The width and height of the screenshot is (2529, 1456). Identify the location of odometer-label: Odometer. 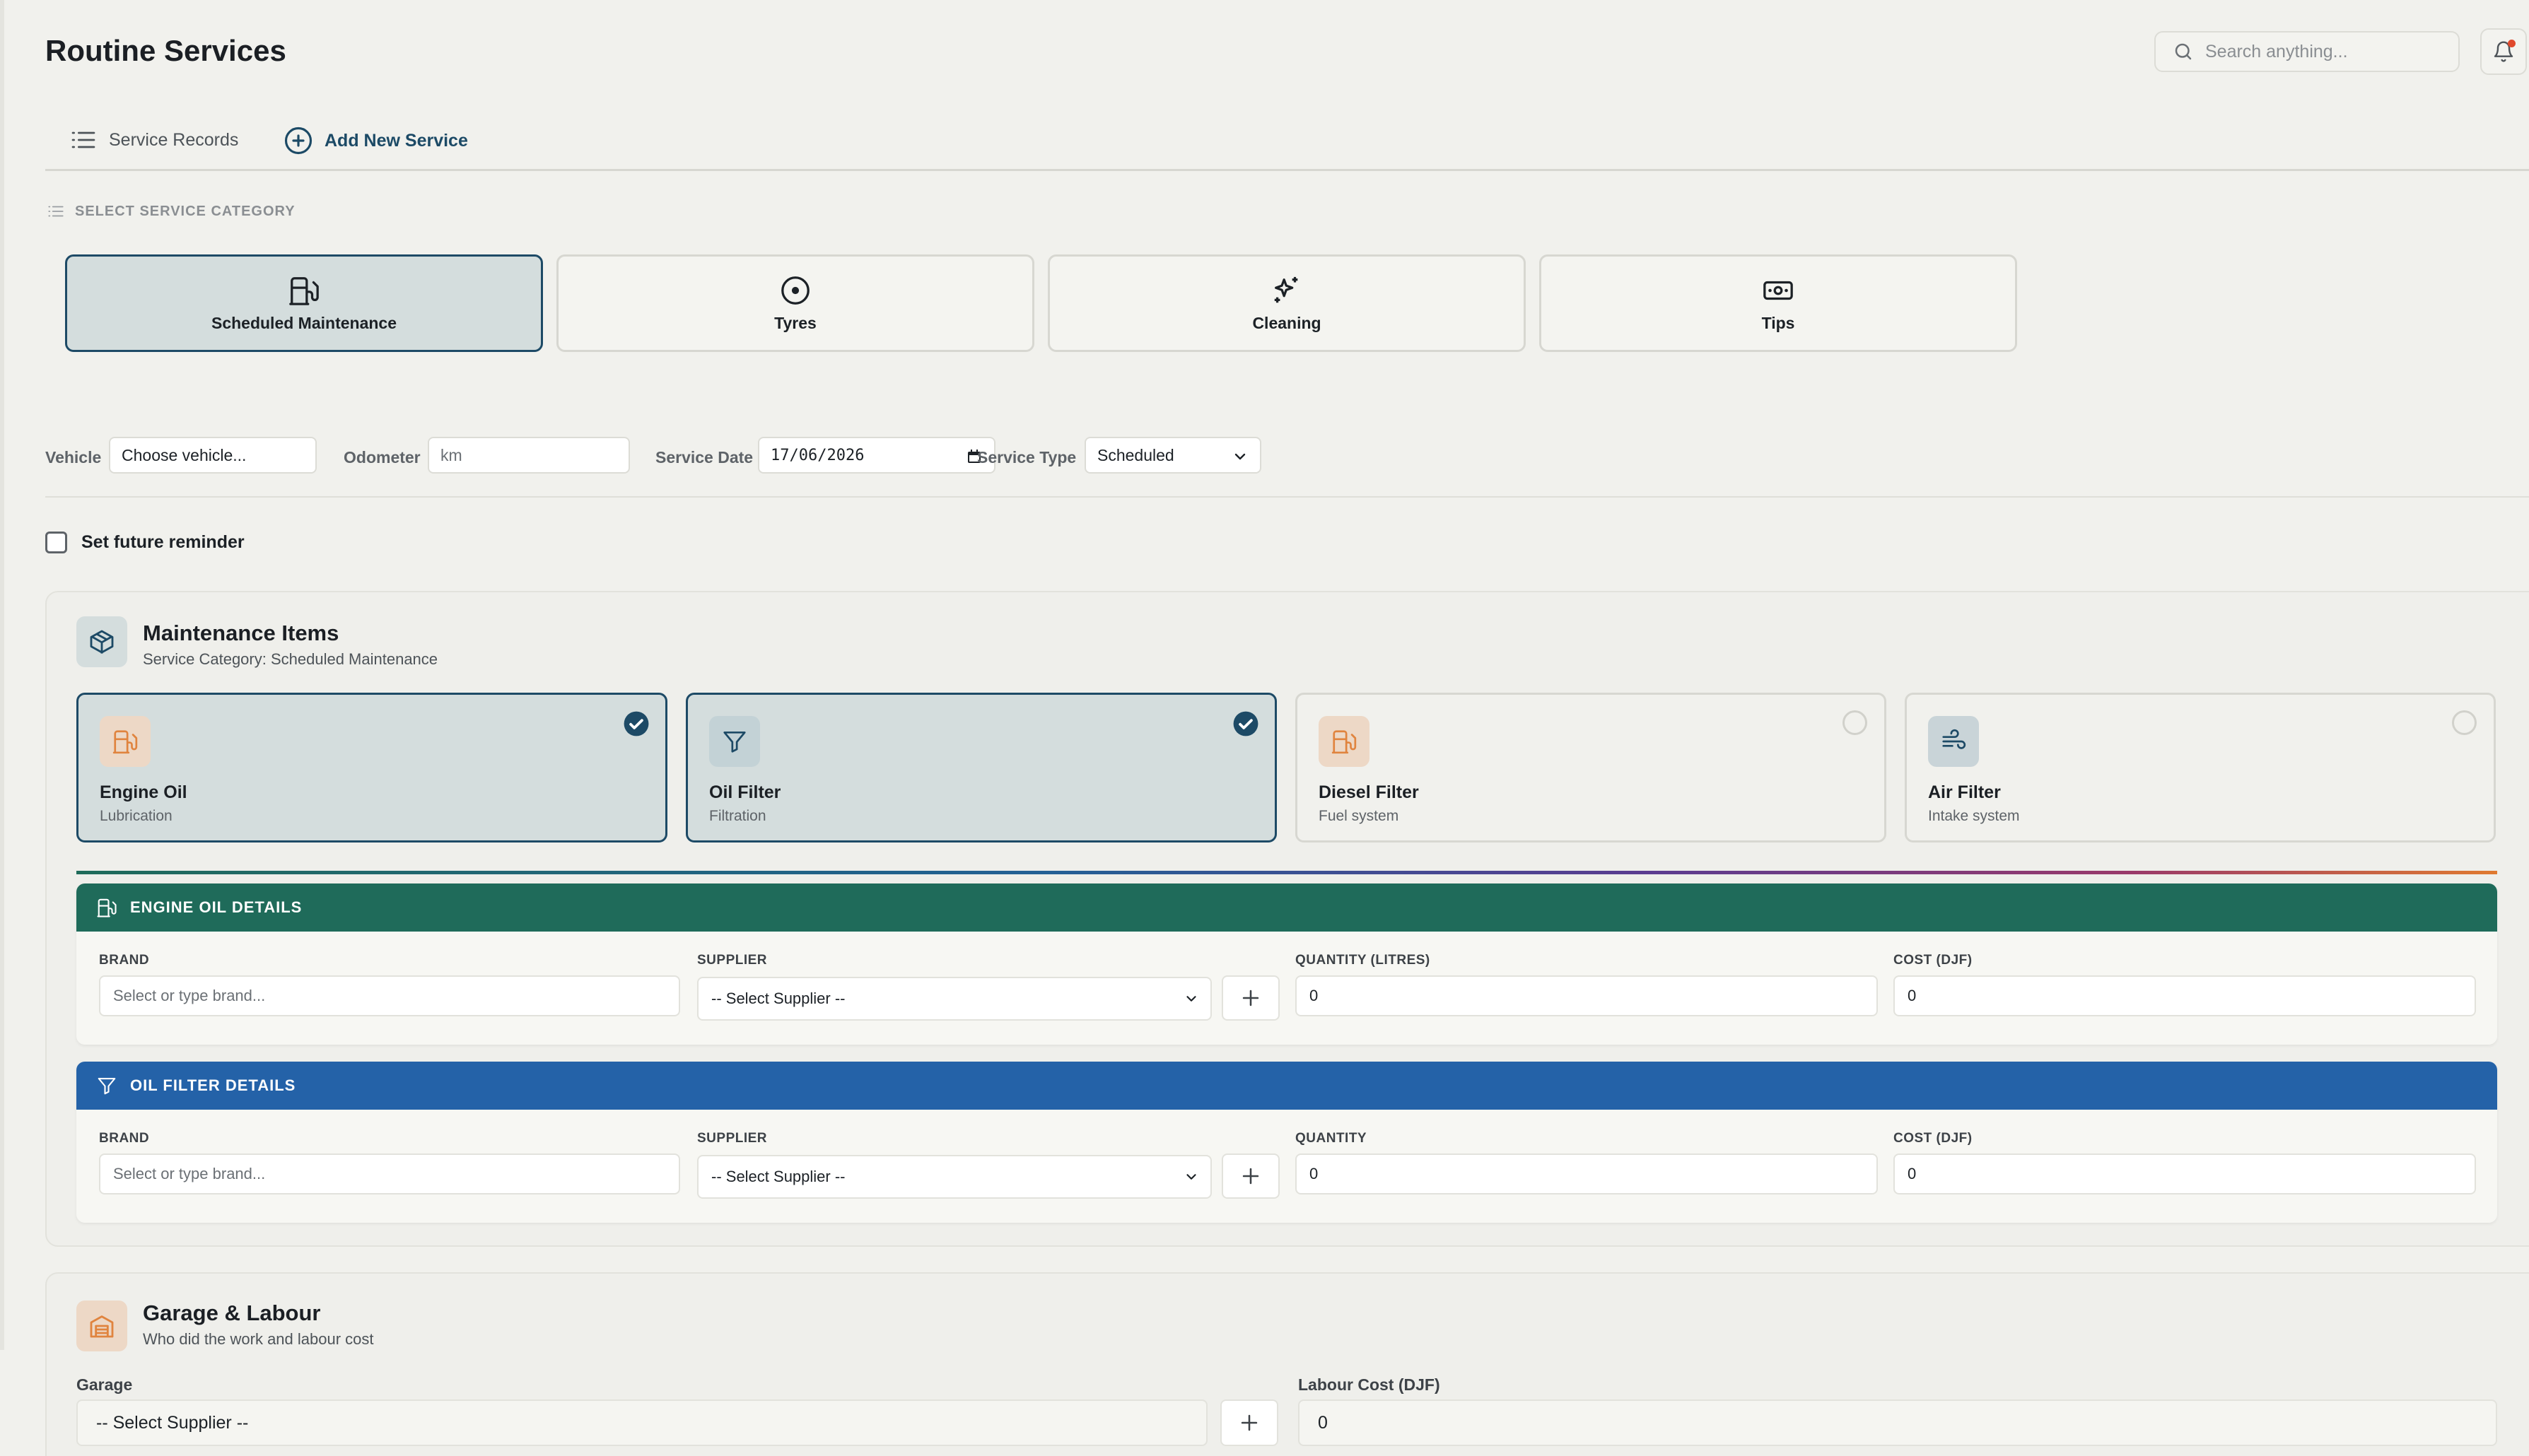
(382, 457).